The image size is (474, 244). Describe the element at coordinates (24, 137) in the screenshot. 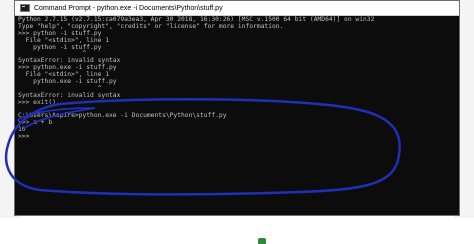

I see `console-line: >>>` at that location.